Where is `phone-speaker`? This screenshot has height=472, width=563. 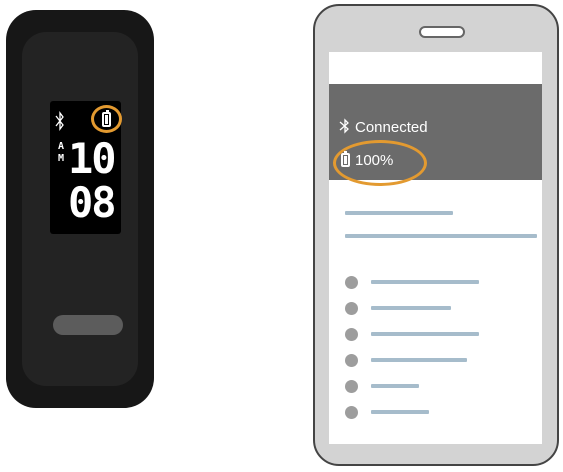
phone-speaker is located at coordinates (442, 32).